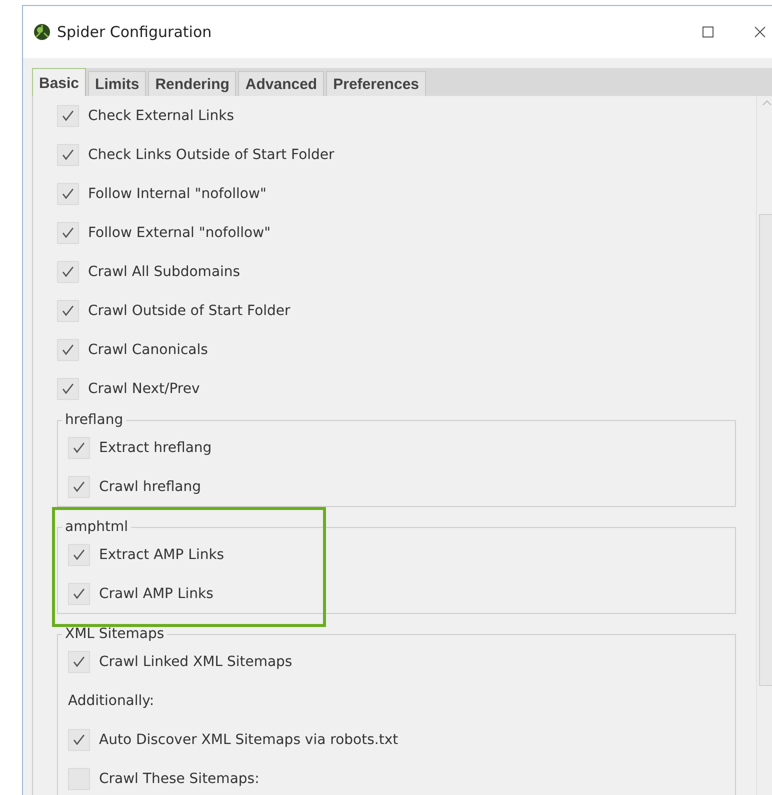 The width and height of the screenshot is (772, 795). Describe the element at coordinates (179, 232) in the screenshot. I see `checkbox-label: Follow External "nofollow"` at that location.